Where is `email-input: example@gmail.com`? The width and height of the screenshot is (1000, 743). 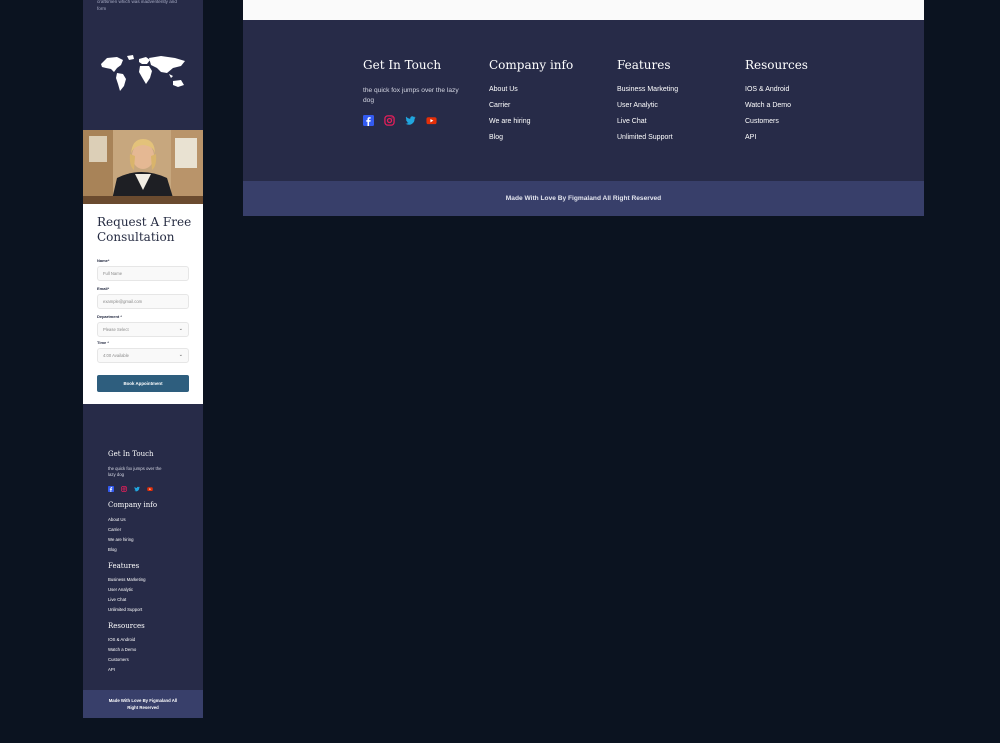 email-input: example@gmail.com is located at coordinates (143, 301).